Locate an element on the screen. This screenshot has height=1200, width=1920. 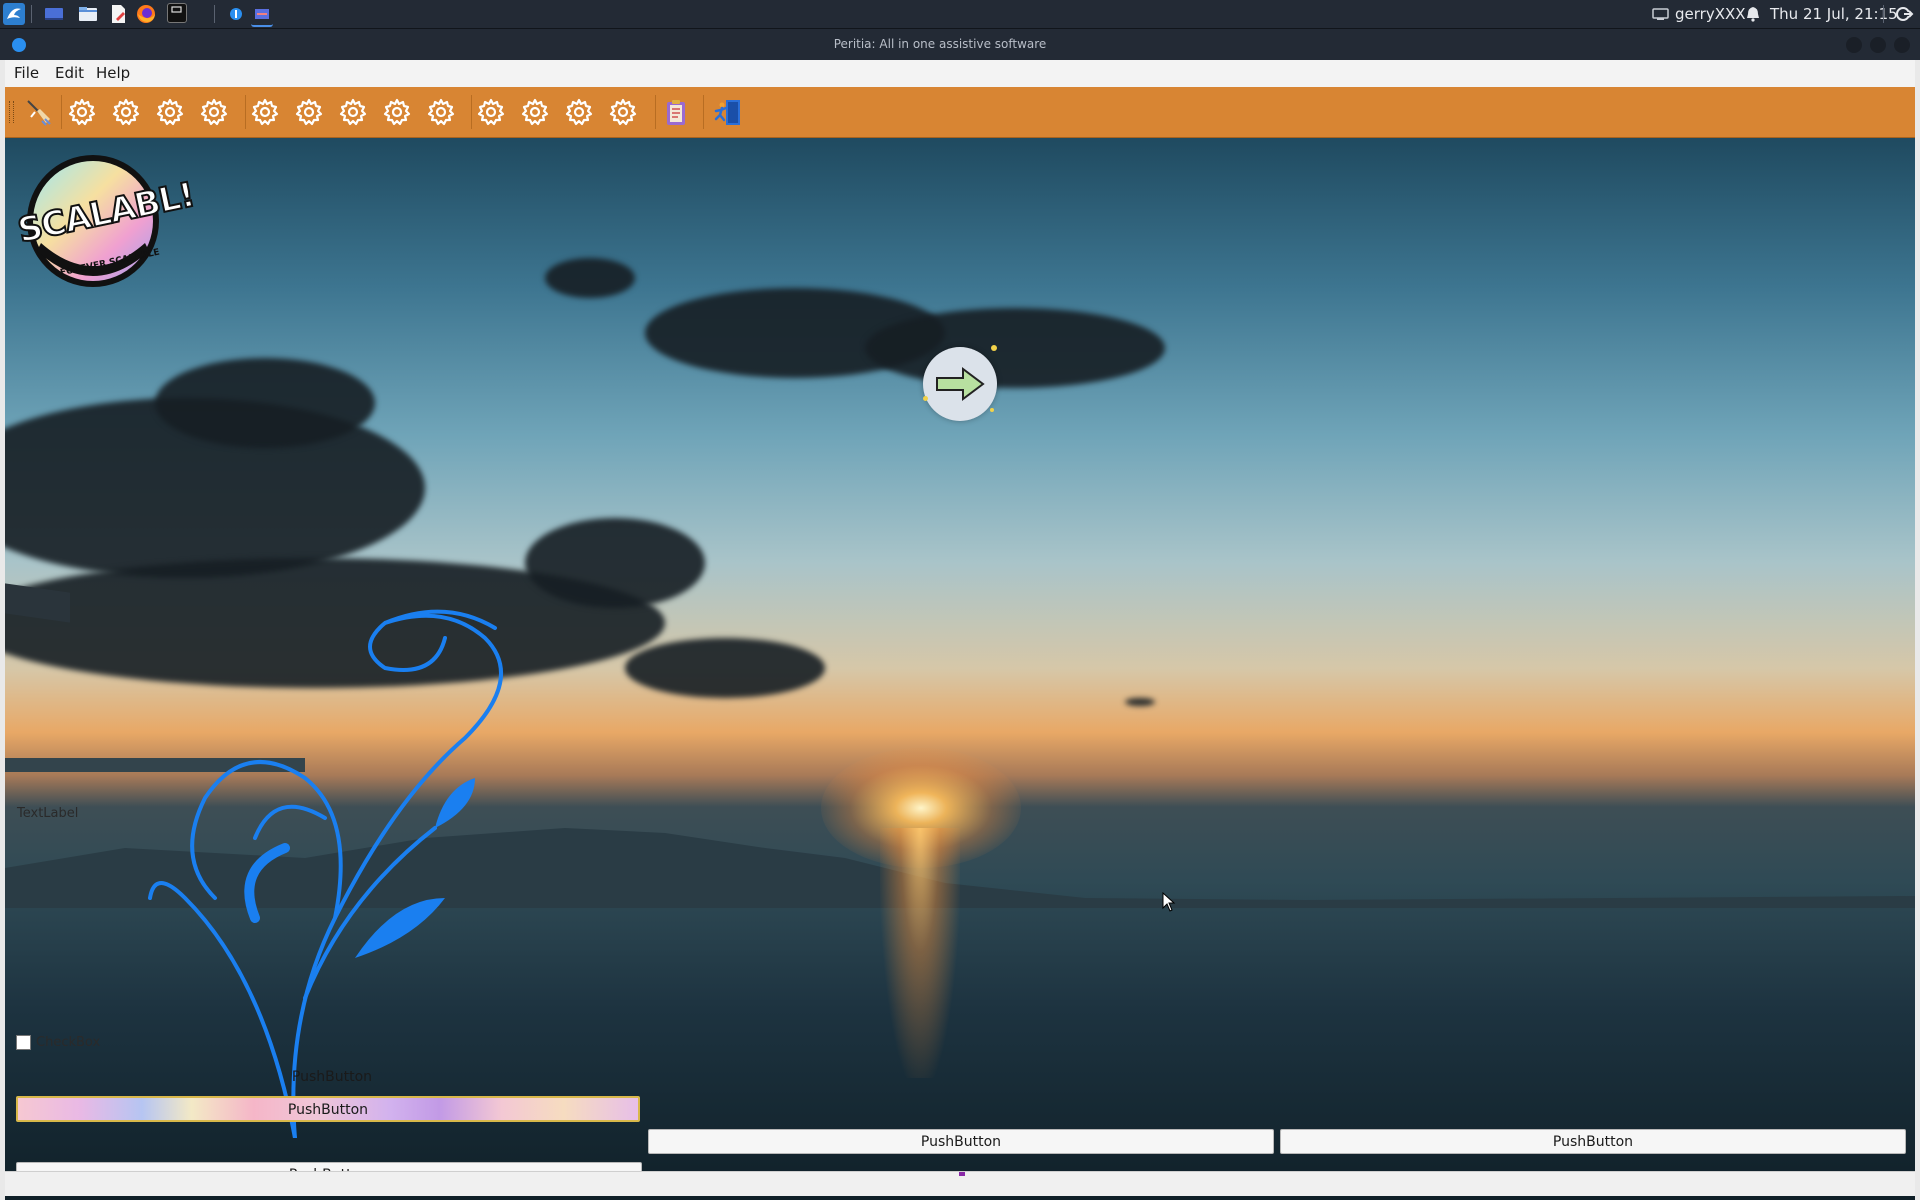
active-window-taskbar-icon is located at coordinates (262, 15).